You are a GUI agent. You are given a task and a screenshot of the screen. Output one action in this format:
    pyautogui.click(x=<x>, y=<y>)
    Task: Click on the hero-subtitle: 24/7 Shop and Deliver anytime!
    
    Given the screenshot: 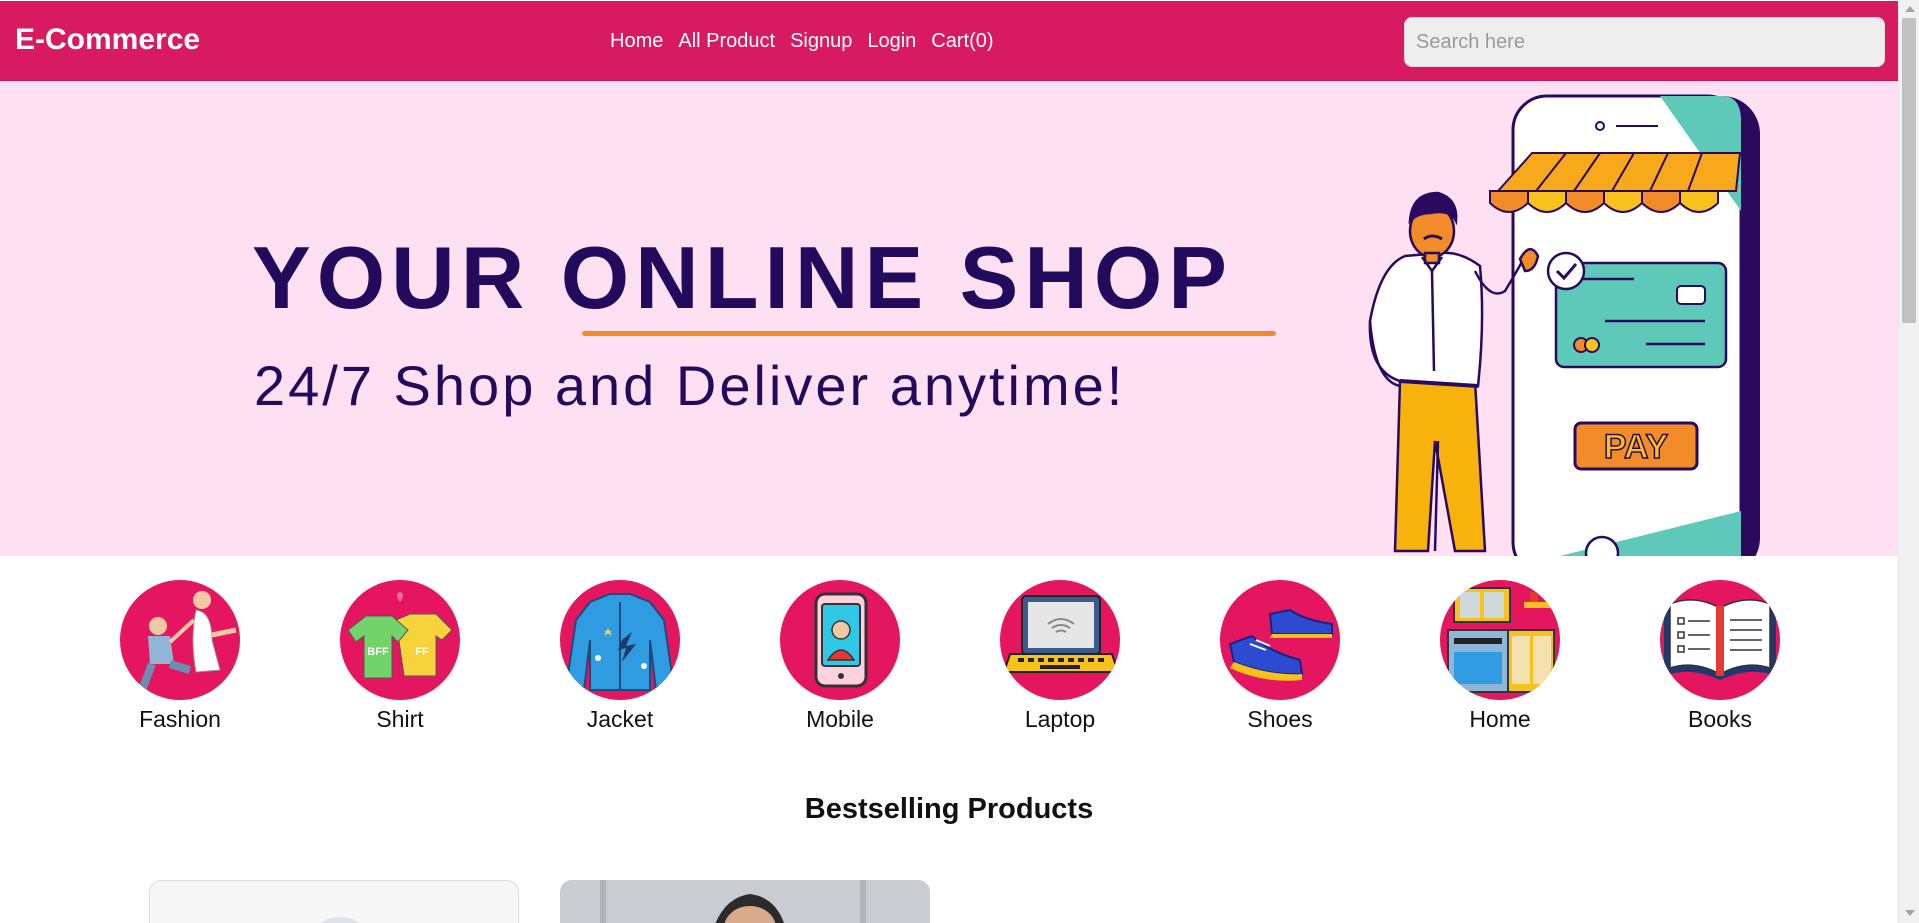 What is the action you would take?
    pyautogui.click(x=690, y=385)
    